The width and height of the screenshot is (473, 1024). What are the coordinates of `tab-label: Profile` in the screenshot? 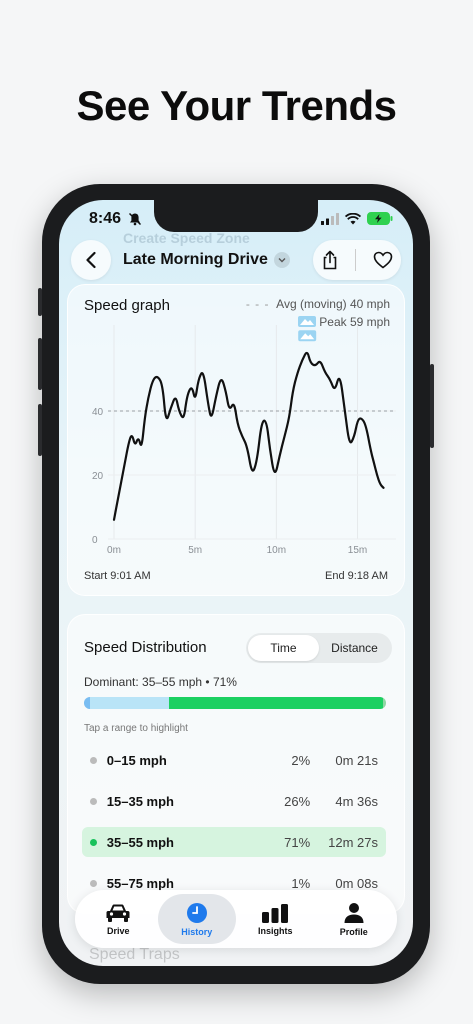 It's located at (353, 931).